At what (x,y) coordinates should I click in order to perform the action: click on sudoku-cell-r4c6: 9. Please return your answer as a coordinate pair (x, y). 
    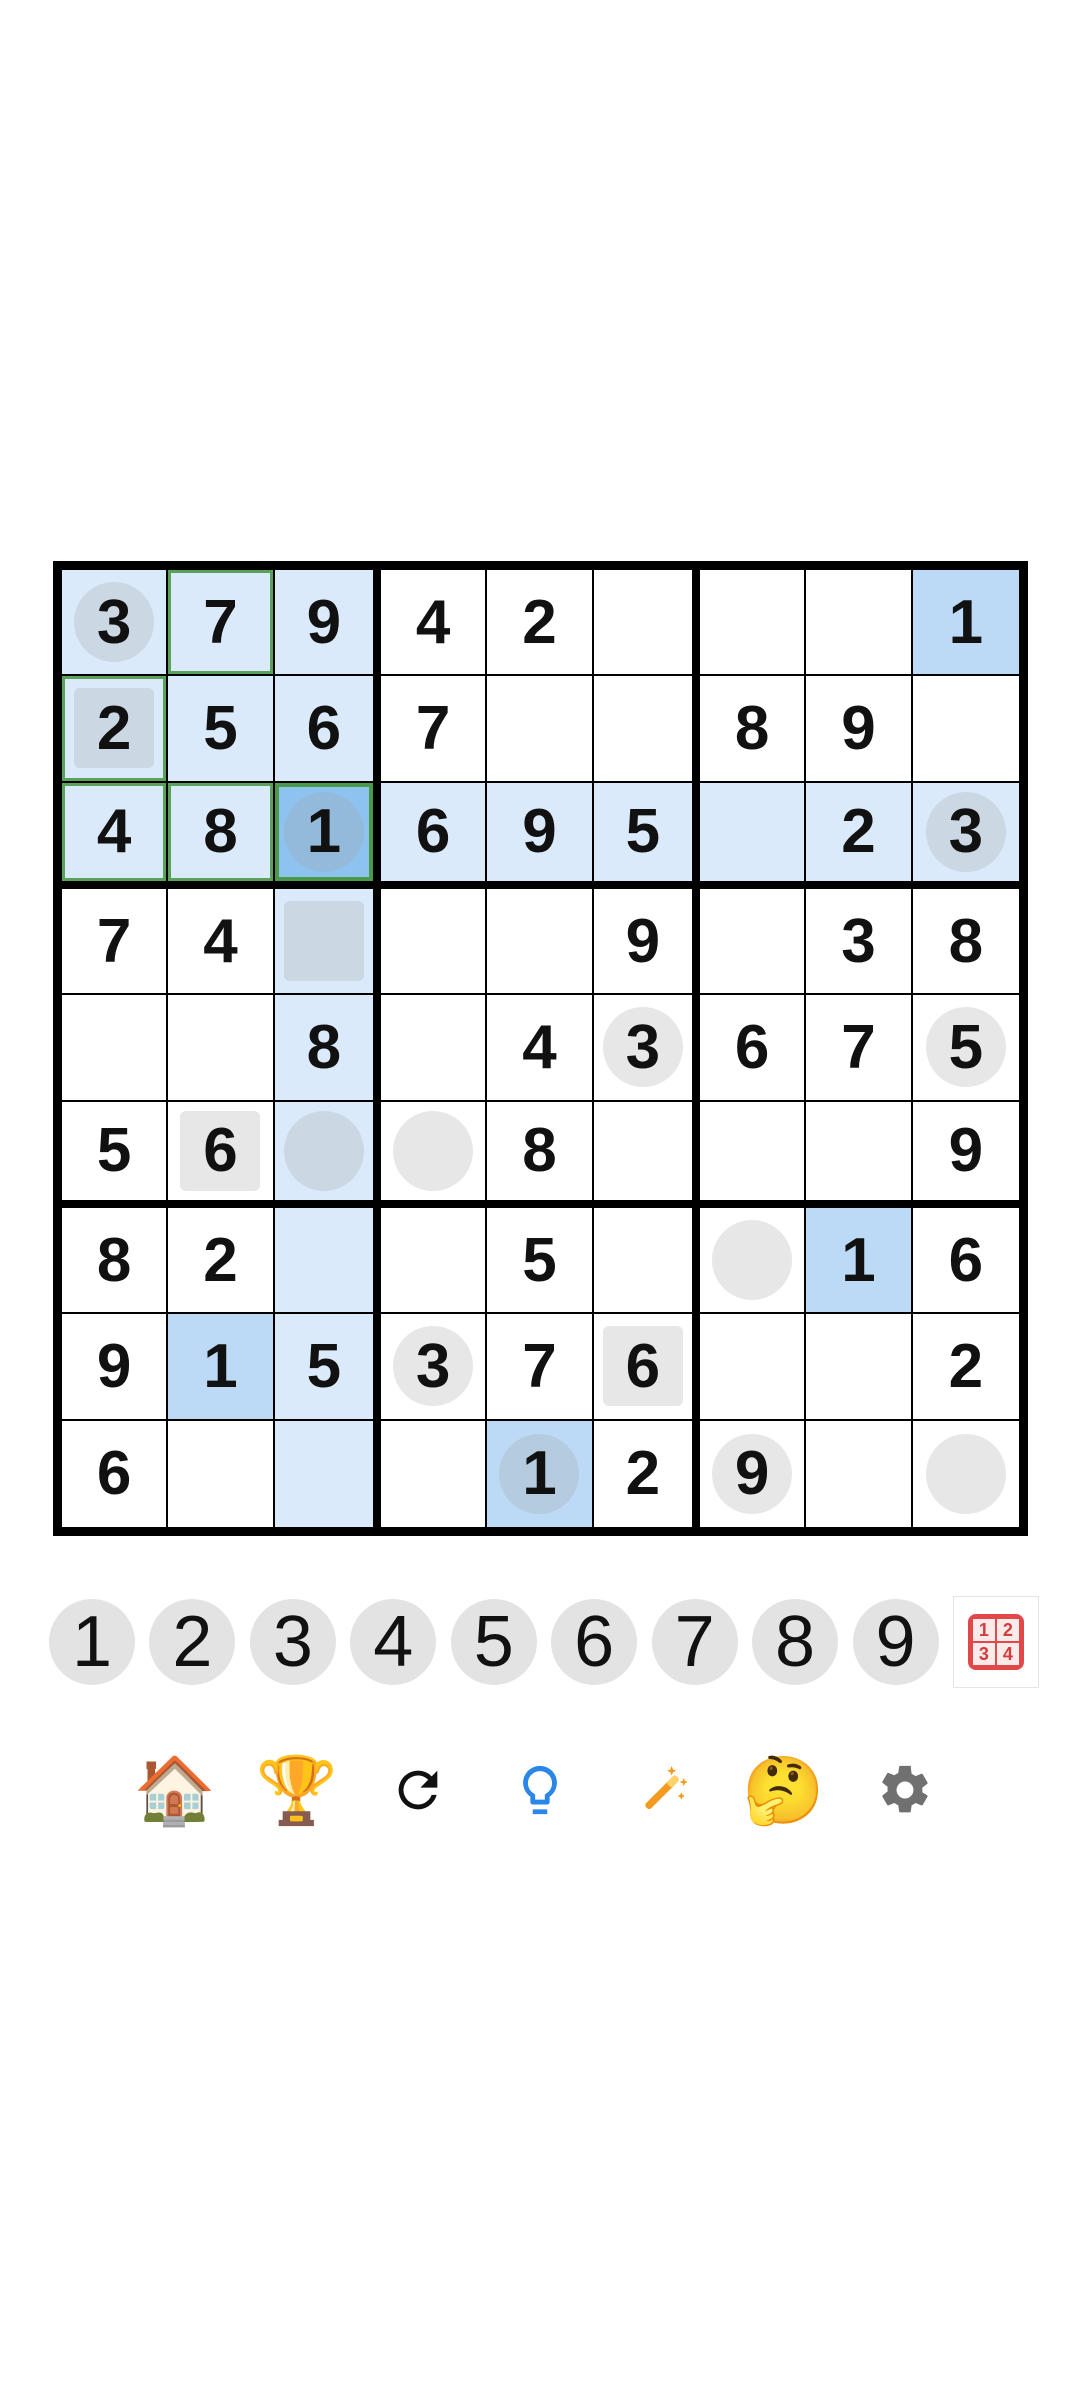
    Looking at the image, I should click on (646, 942).